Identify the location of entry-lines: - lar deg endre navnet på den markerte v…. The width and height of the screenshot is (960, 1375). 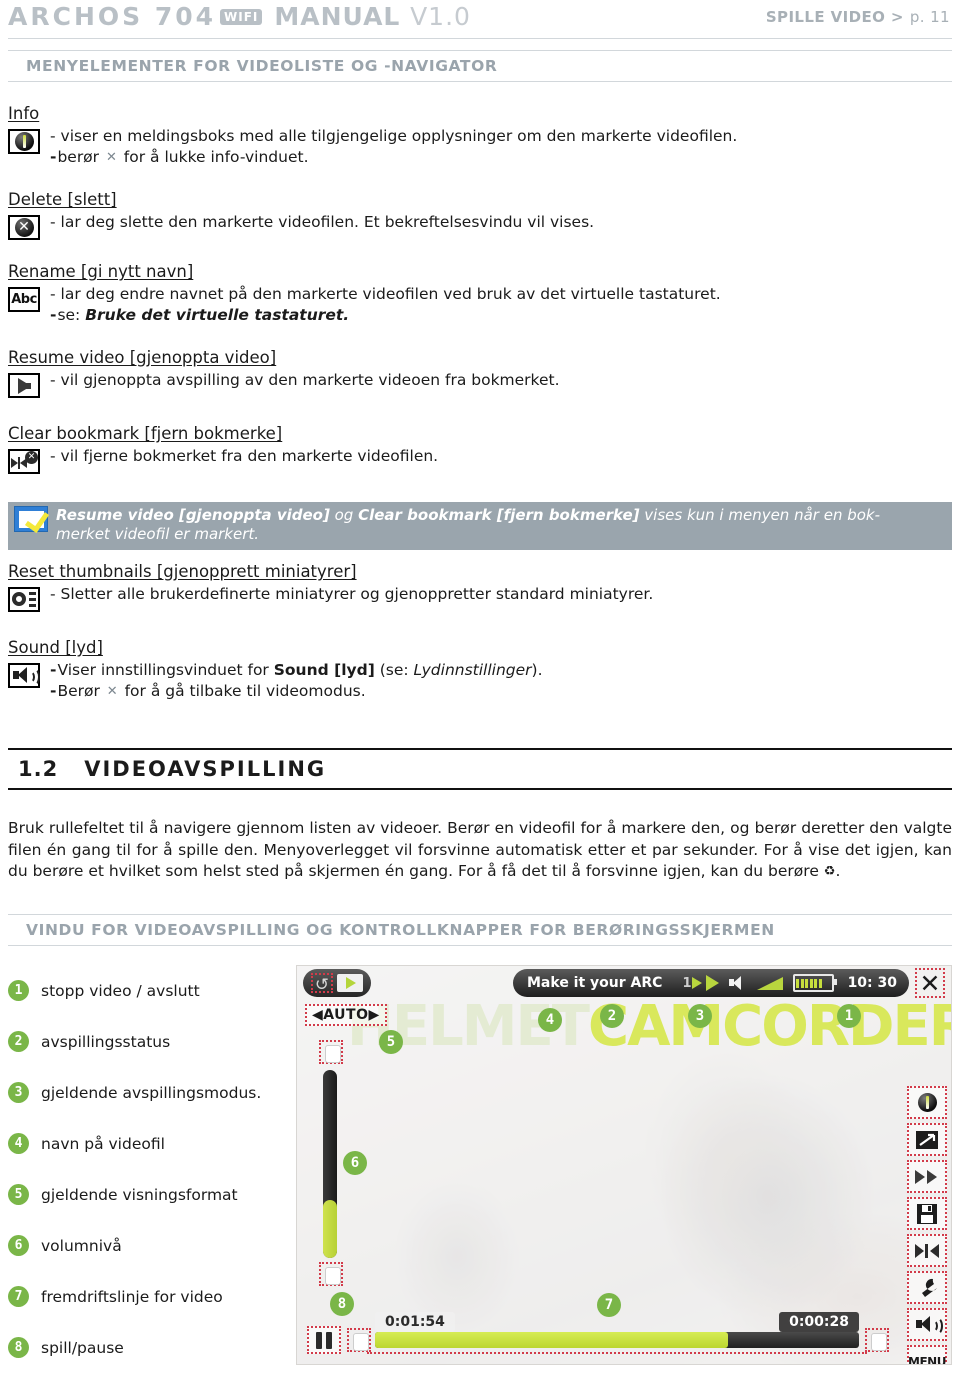
(385, 305).